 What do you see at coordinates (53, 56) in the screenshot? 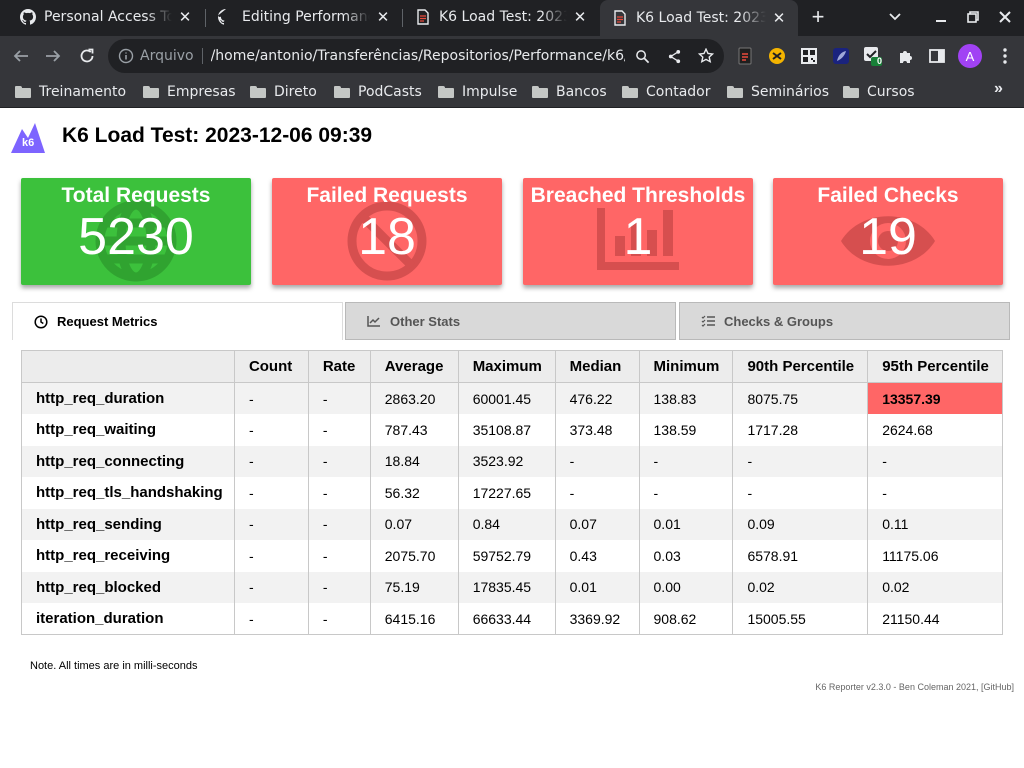
I see `forward-icon` at bounding box center [53, 56].